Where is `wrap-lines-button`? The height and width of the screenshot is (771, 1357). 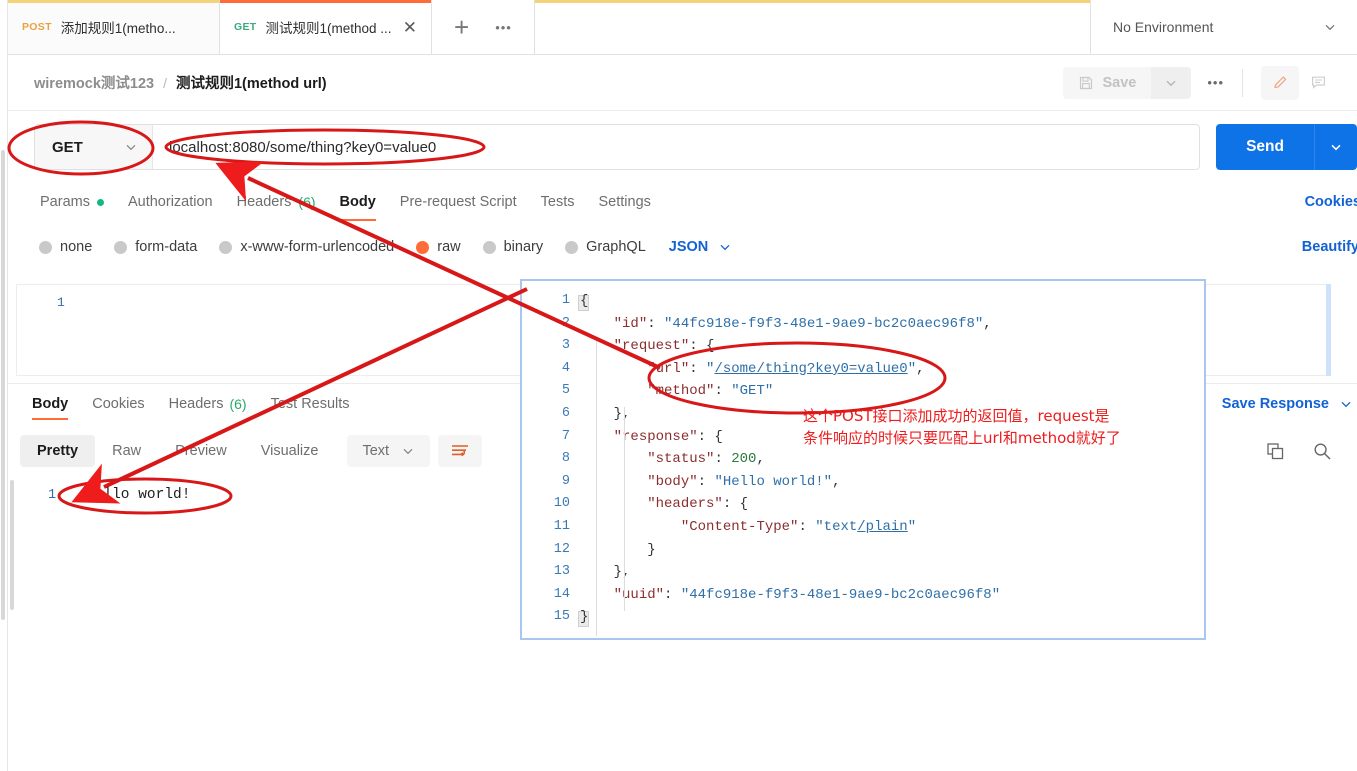 wrap-lines-button is located at coordinates (460, 451).